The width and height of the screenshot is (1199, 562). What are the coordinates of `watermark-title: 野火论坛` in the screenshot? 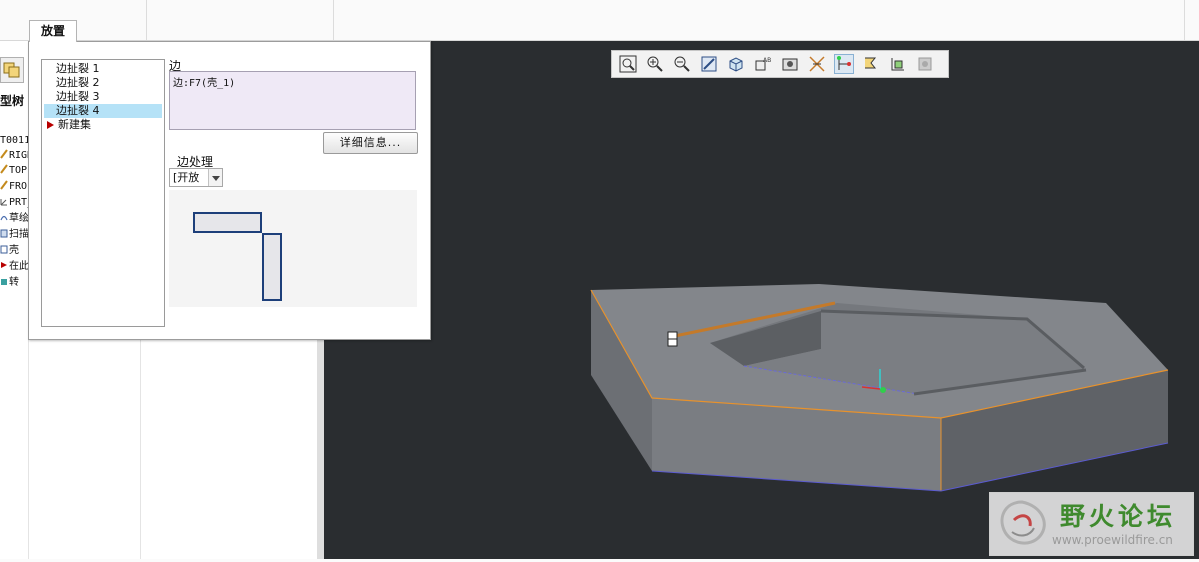 It's located at (1118, 516).